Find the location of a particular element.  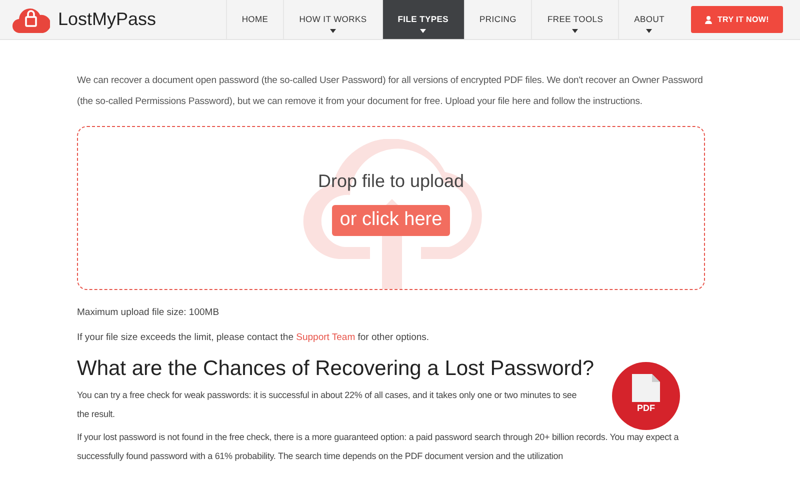

logo-text: LostMyPass is located at coordinates (107, 19).